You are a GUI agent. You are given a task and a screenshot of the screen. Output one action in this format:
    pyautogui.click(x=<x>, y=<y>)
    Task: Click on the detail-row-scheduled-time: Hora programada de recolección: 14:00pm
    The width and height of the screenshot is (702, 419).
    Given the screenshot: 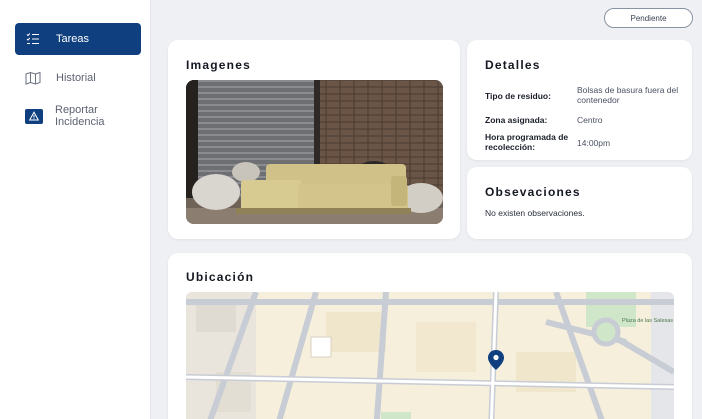 What is the action you would take?
    pyautogui.click(x=583, y=142)
    